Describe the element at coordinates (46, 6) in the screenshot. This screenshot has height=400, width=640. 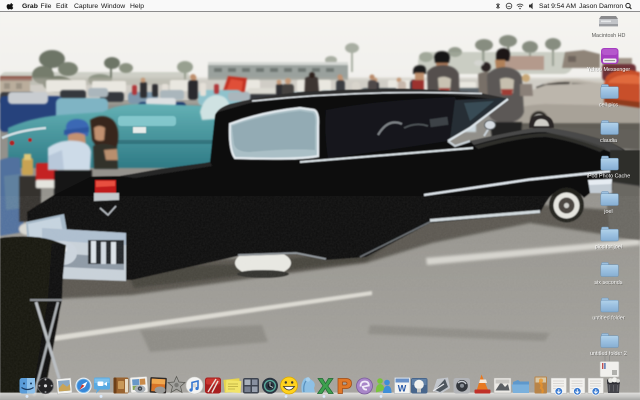
I see `svg-text: File` at that location.